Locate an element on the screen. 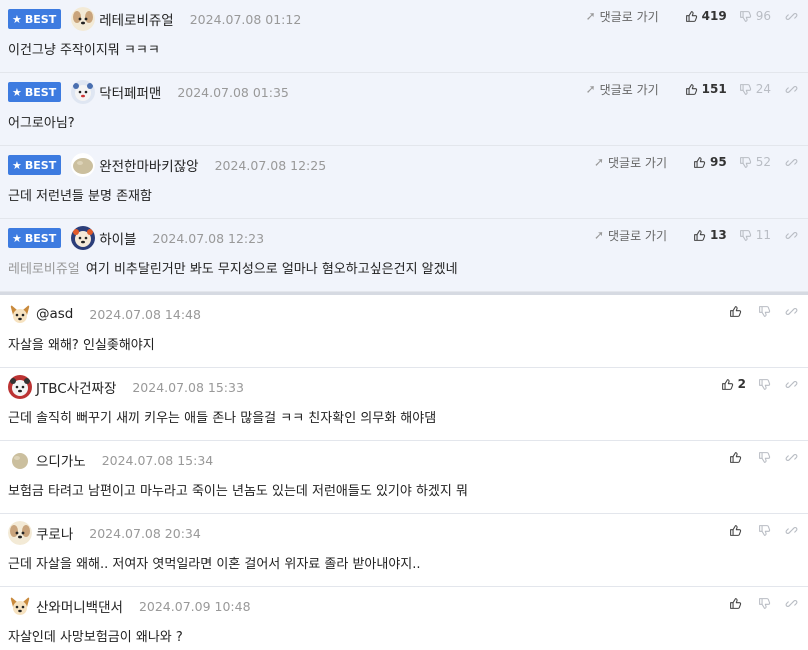  dislike-button: 96 is located at coordinates (755, 16).